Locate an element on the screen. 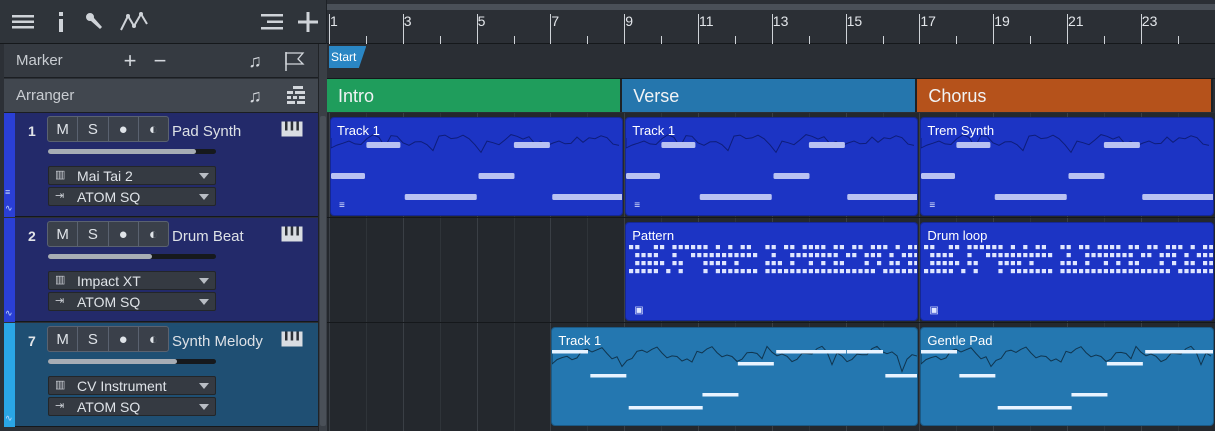  marker-start-flag: Start is located at coordinates (348, 57).